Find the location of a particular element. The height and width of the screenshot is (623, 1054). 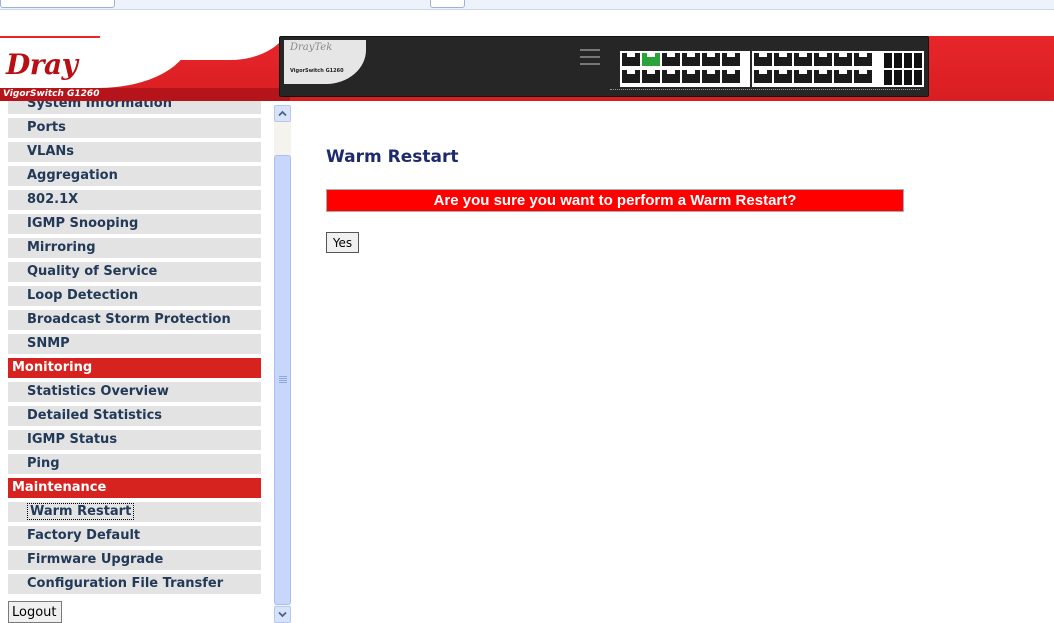

scroll-grip-icon is located at coordinates (283, 380).